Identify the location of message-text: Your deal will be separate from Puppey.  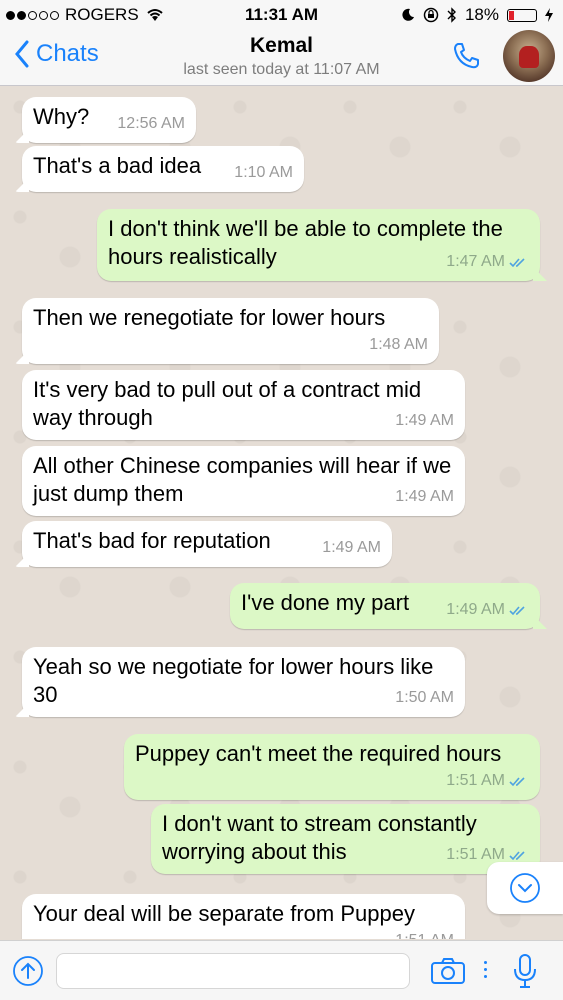
(224, 913).